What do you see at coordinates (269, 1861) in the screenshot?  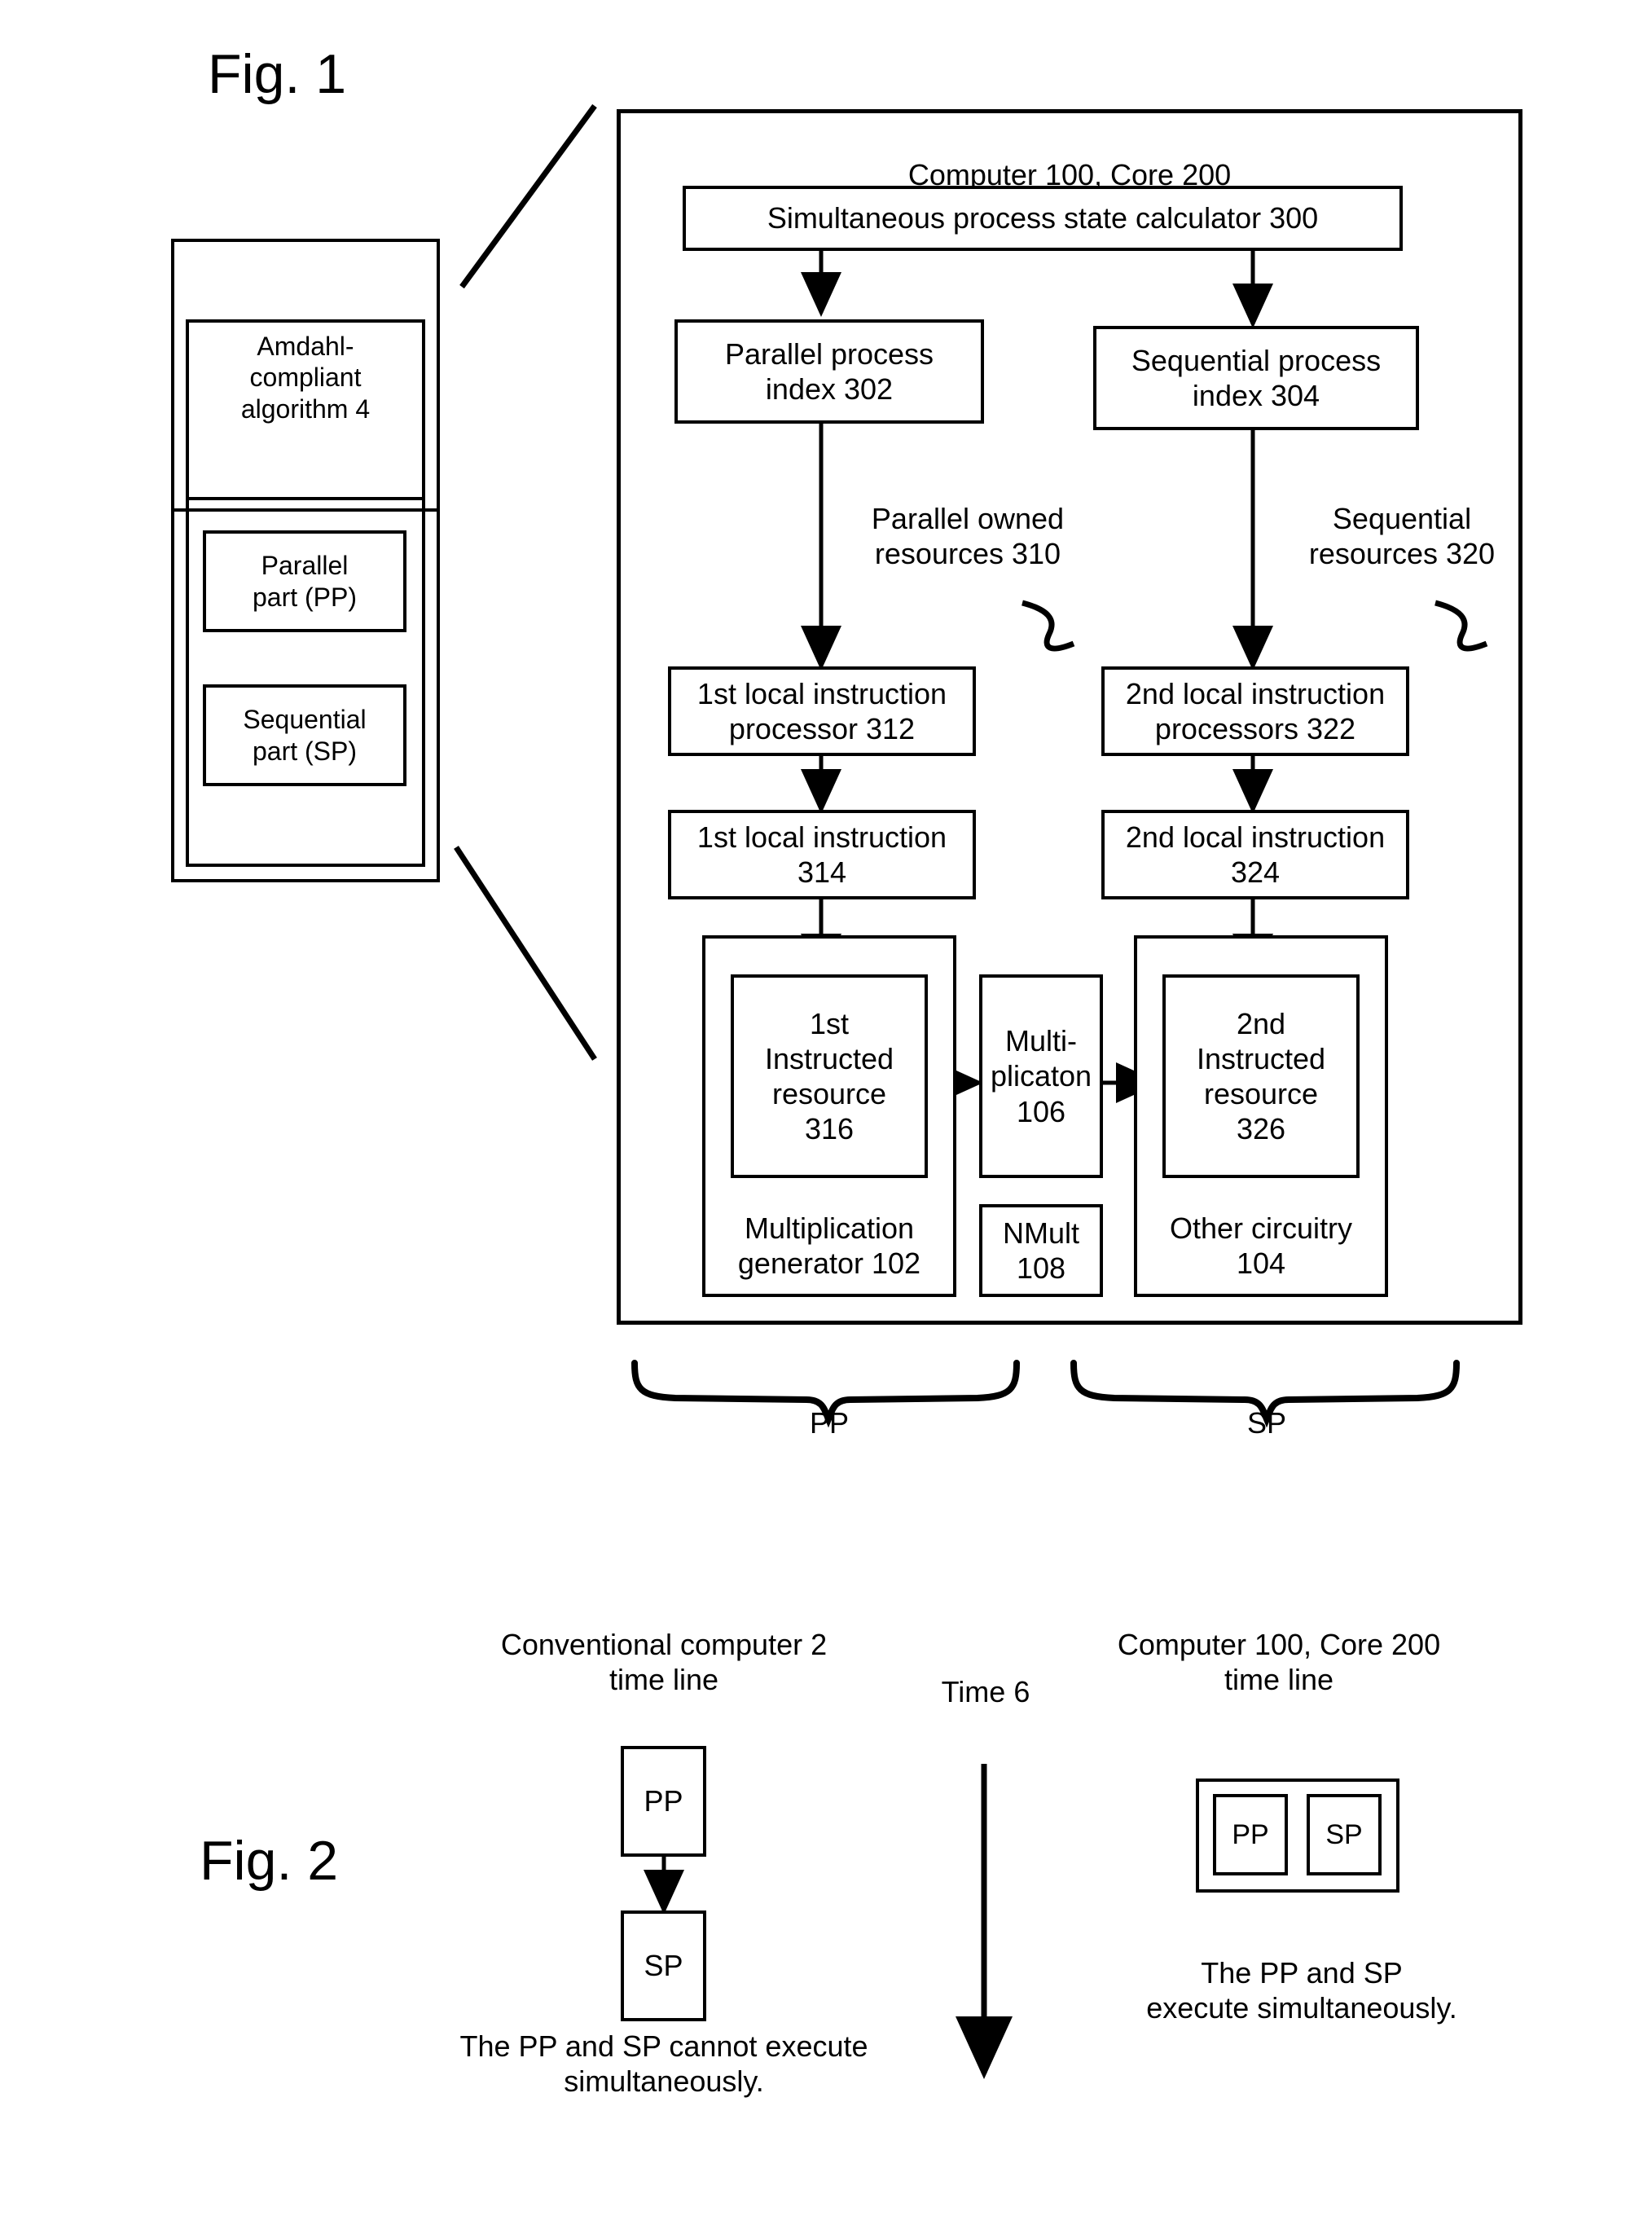 I see `fig2-label: Fig. 2` at bounding box center [269, 1861].